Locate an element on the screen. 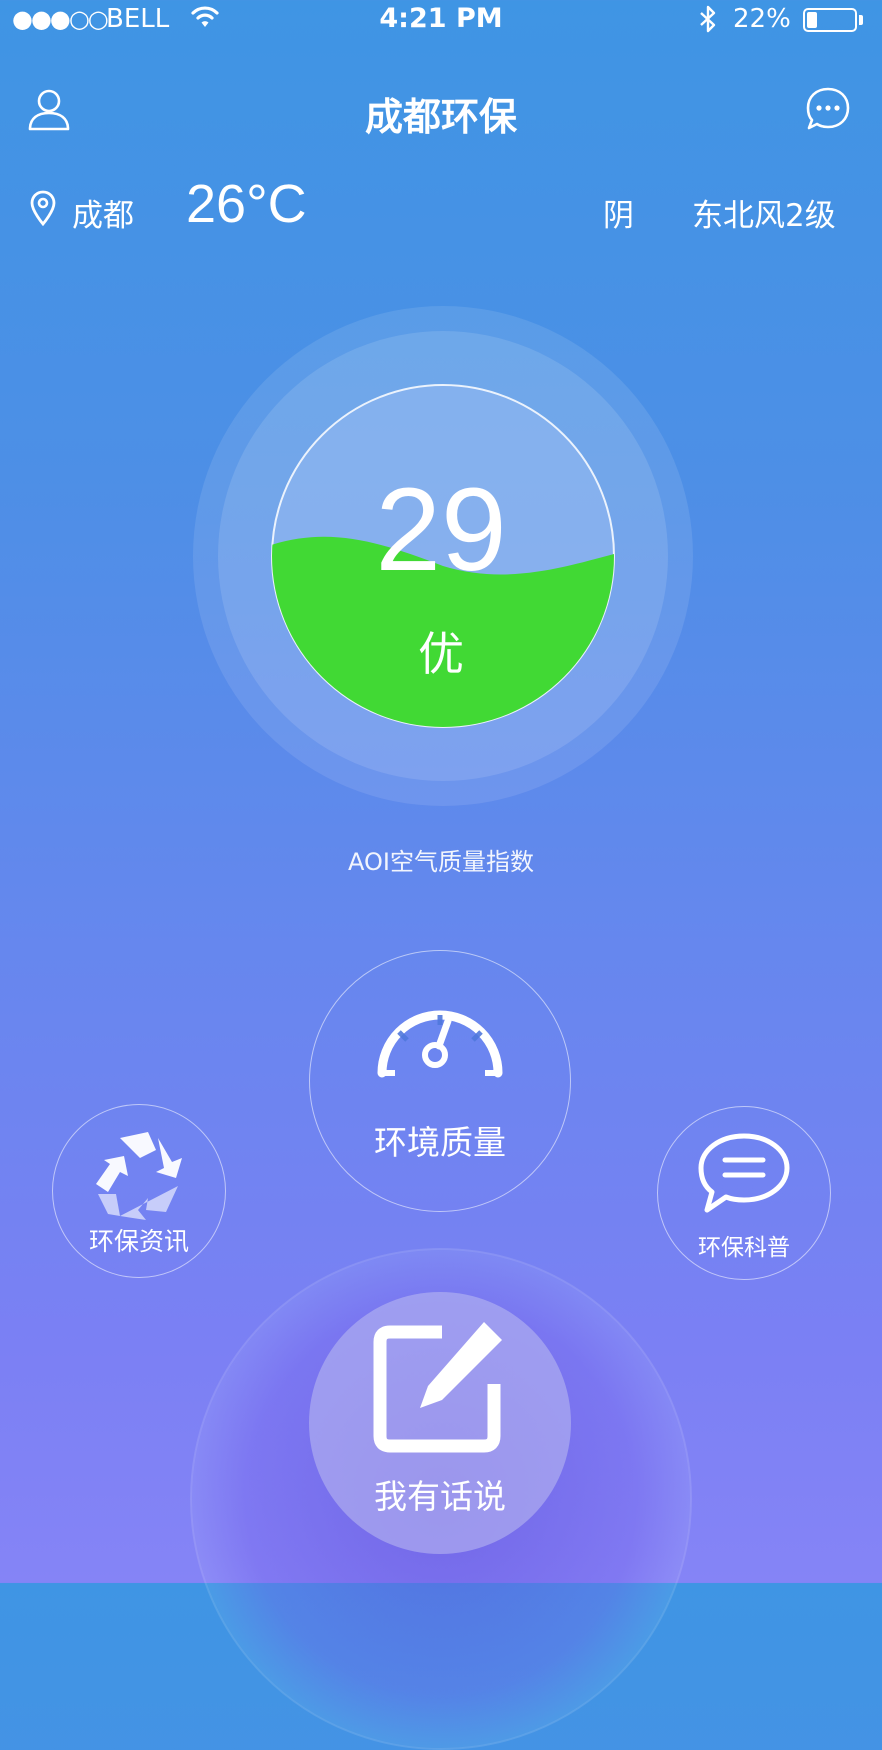  battery-tip is located at coordinates (861, 20).